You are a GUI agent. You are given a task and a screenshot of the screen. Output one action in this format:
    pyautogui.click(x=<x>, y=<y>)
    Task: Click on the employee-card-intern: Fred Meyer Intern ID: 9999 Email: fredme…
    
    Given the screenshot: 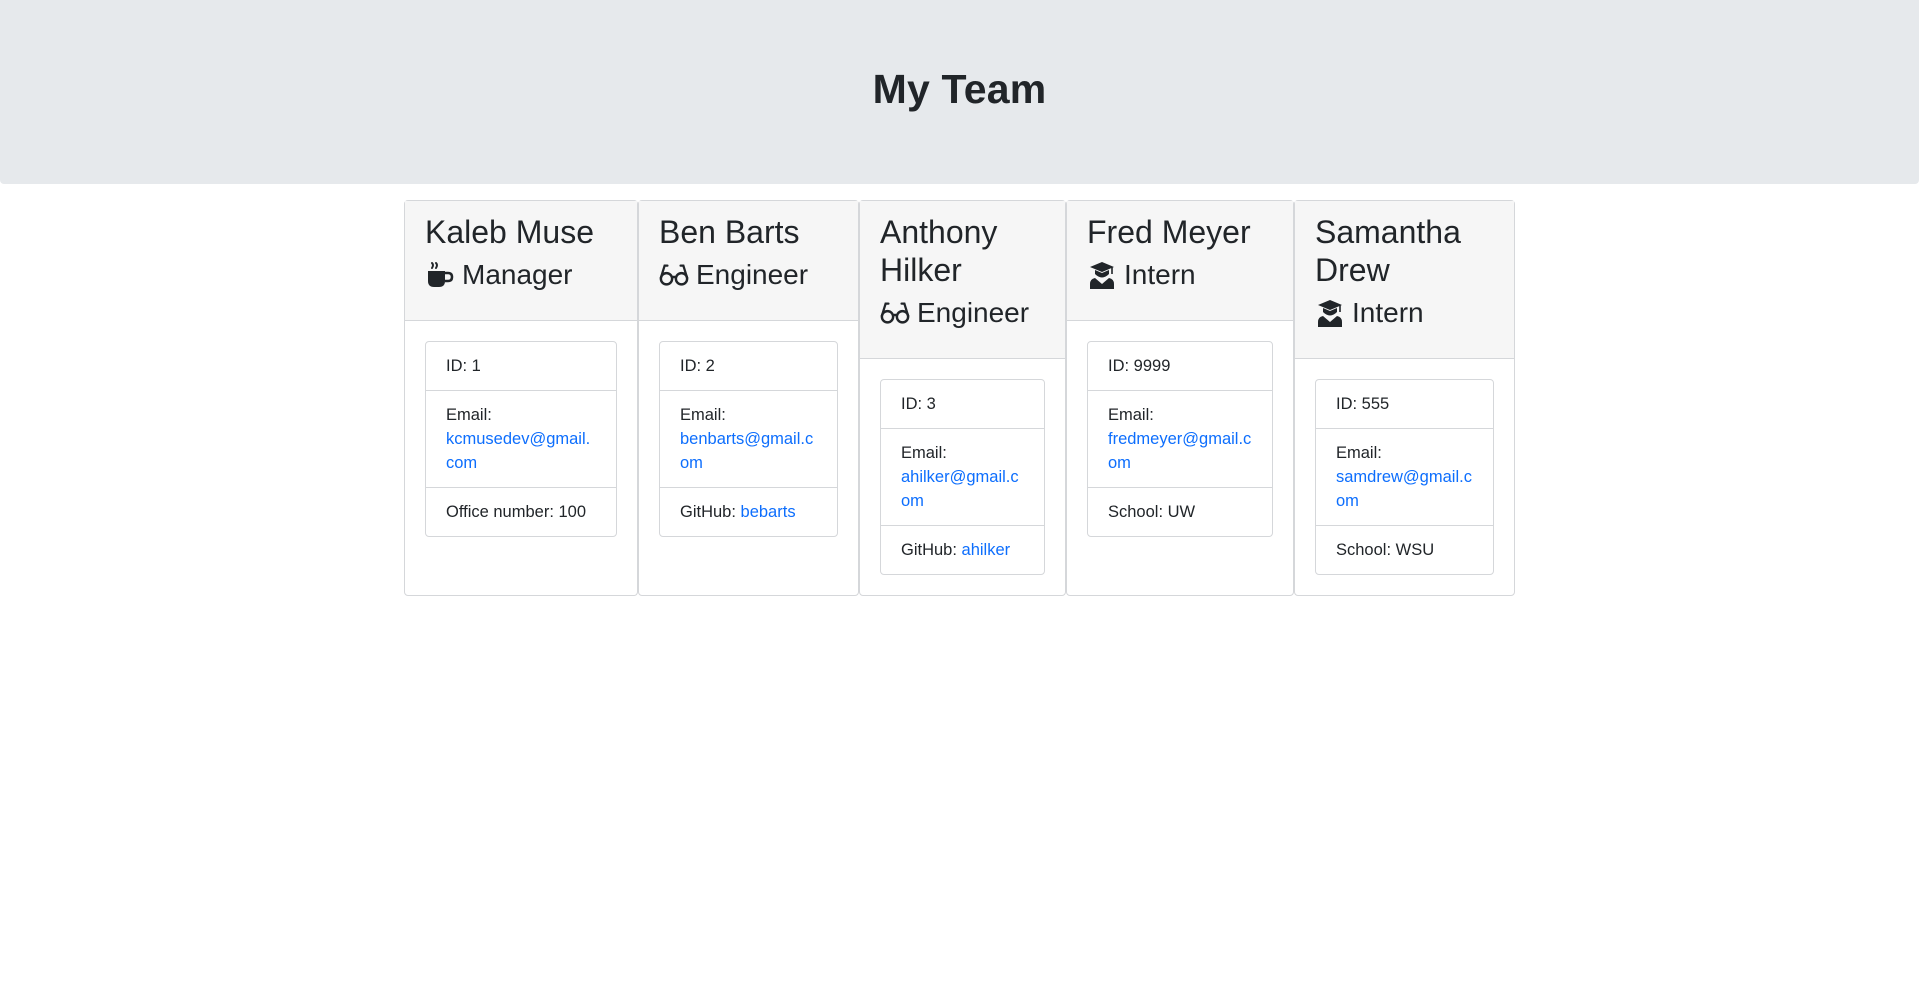 What is the action you would take?
    pyautogui.click(x=1180, y=398)
    